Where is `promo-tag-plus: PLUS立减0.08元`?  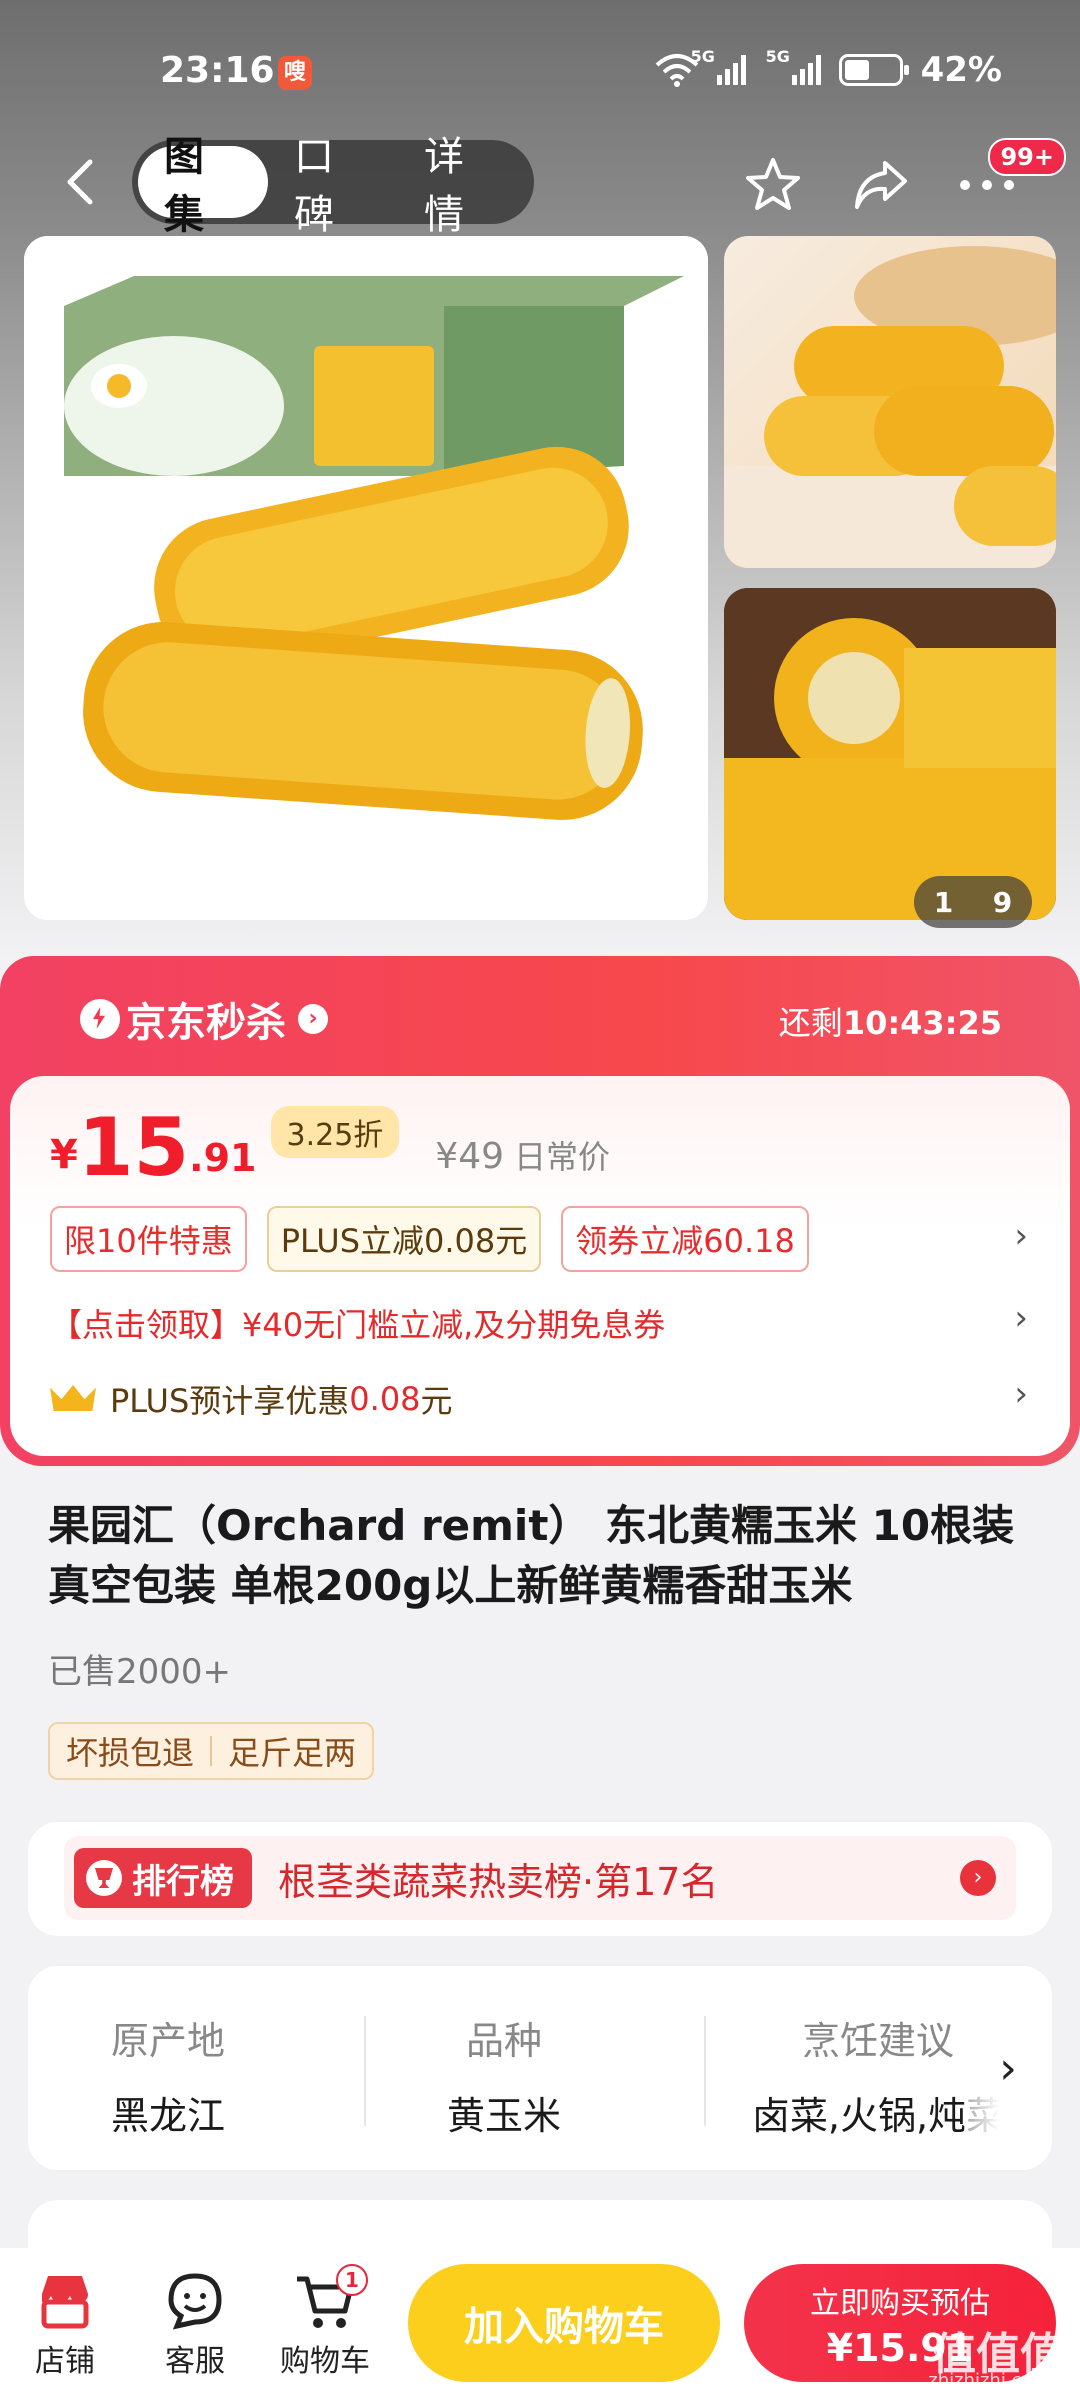 promo-tag-plus: PLUS立减0.08元 is located at coordinates (404, 1239).